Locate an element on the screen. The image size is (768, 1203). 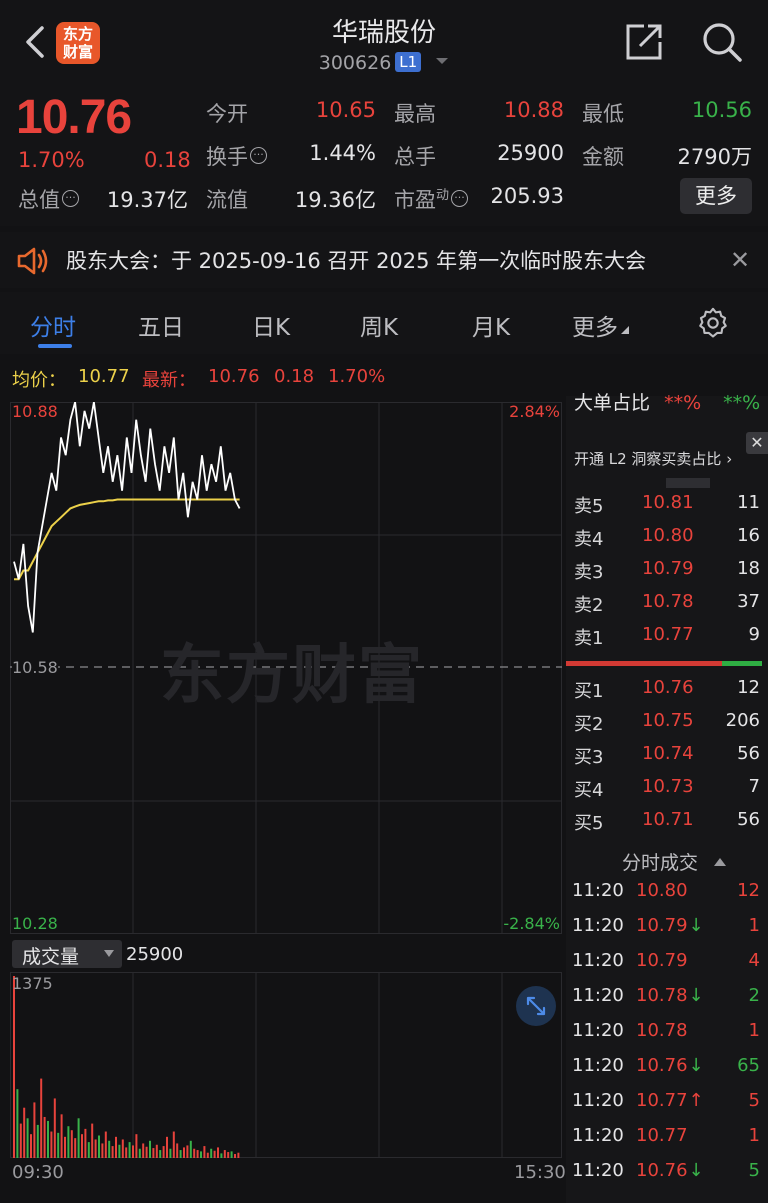
bid-row-label: 买3 is located at coordinates (589, 757).